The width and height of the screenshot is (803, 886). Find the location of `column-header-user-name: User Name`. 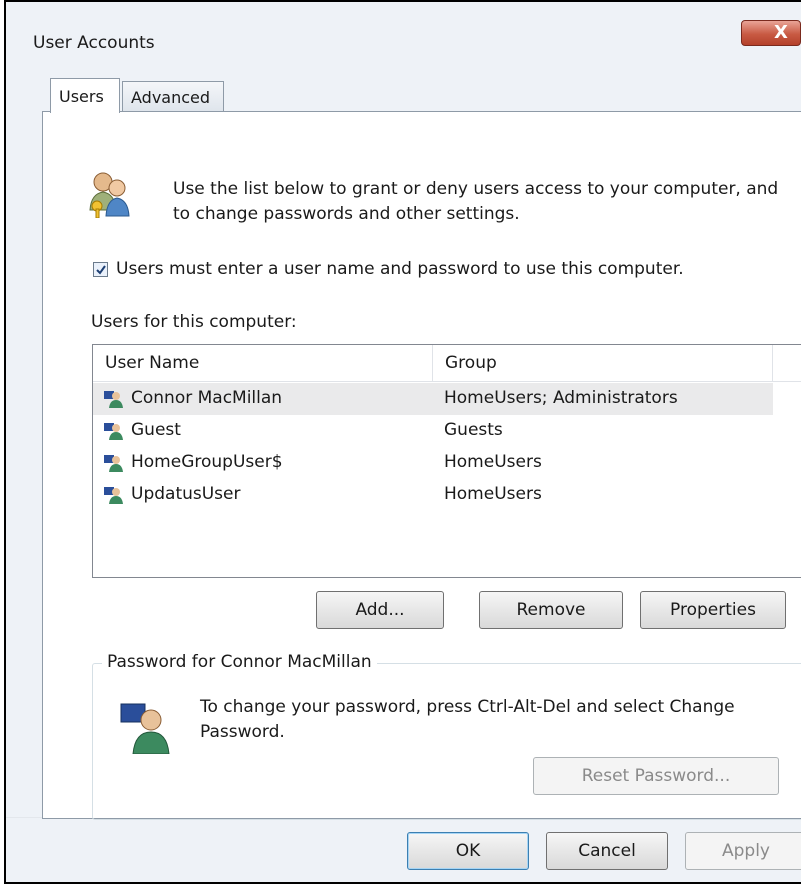

column-header-user-name: User Name is located at coordinates (263, 363).